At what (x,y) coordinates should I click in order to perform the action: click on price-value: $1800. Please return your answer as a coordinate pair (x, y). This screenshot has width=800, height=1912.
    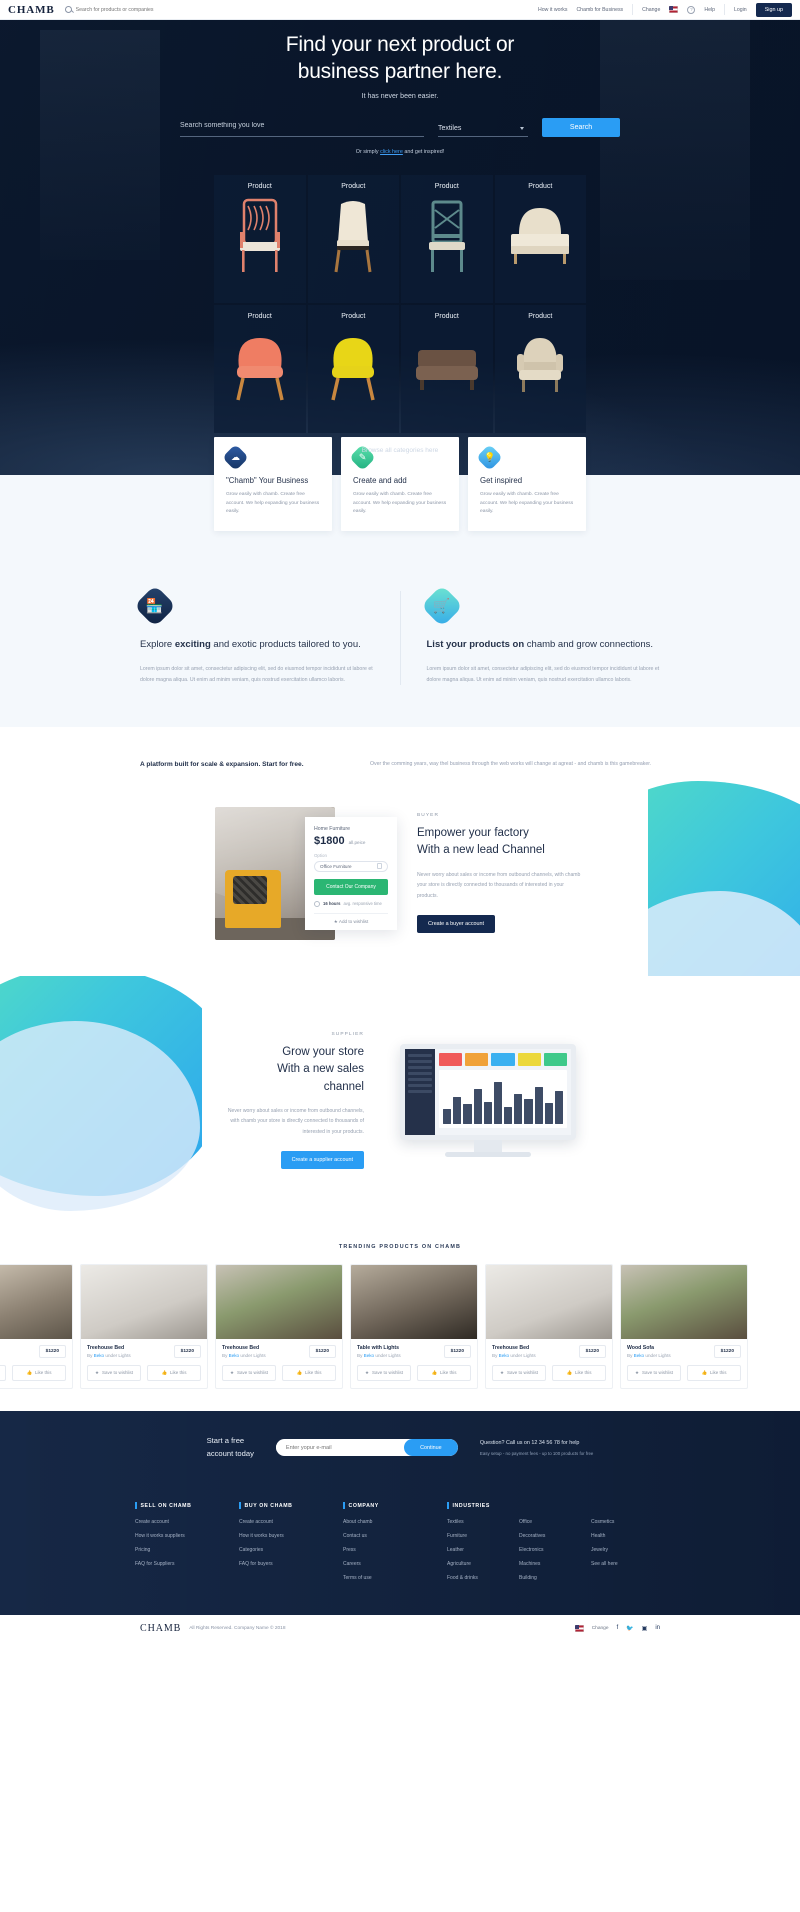
    Looking at the image, I should click on (329, 840).